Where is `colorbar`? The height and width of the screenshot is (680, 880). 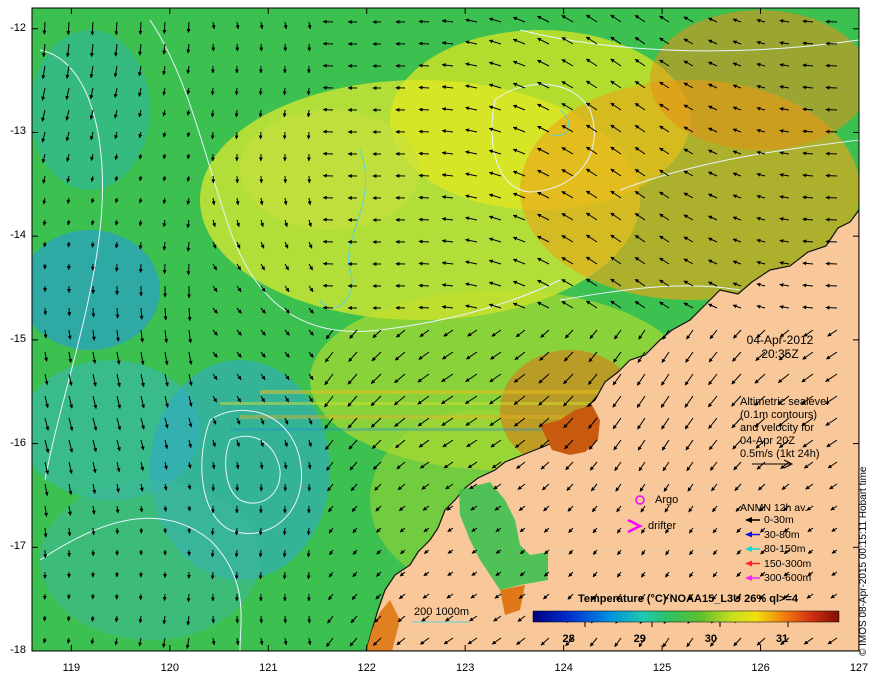 colorbar is located at coordinates (686, 616).